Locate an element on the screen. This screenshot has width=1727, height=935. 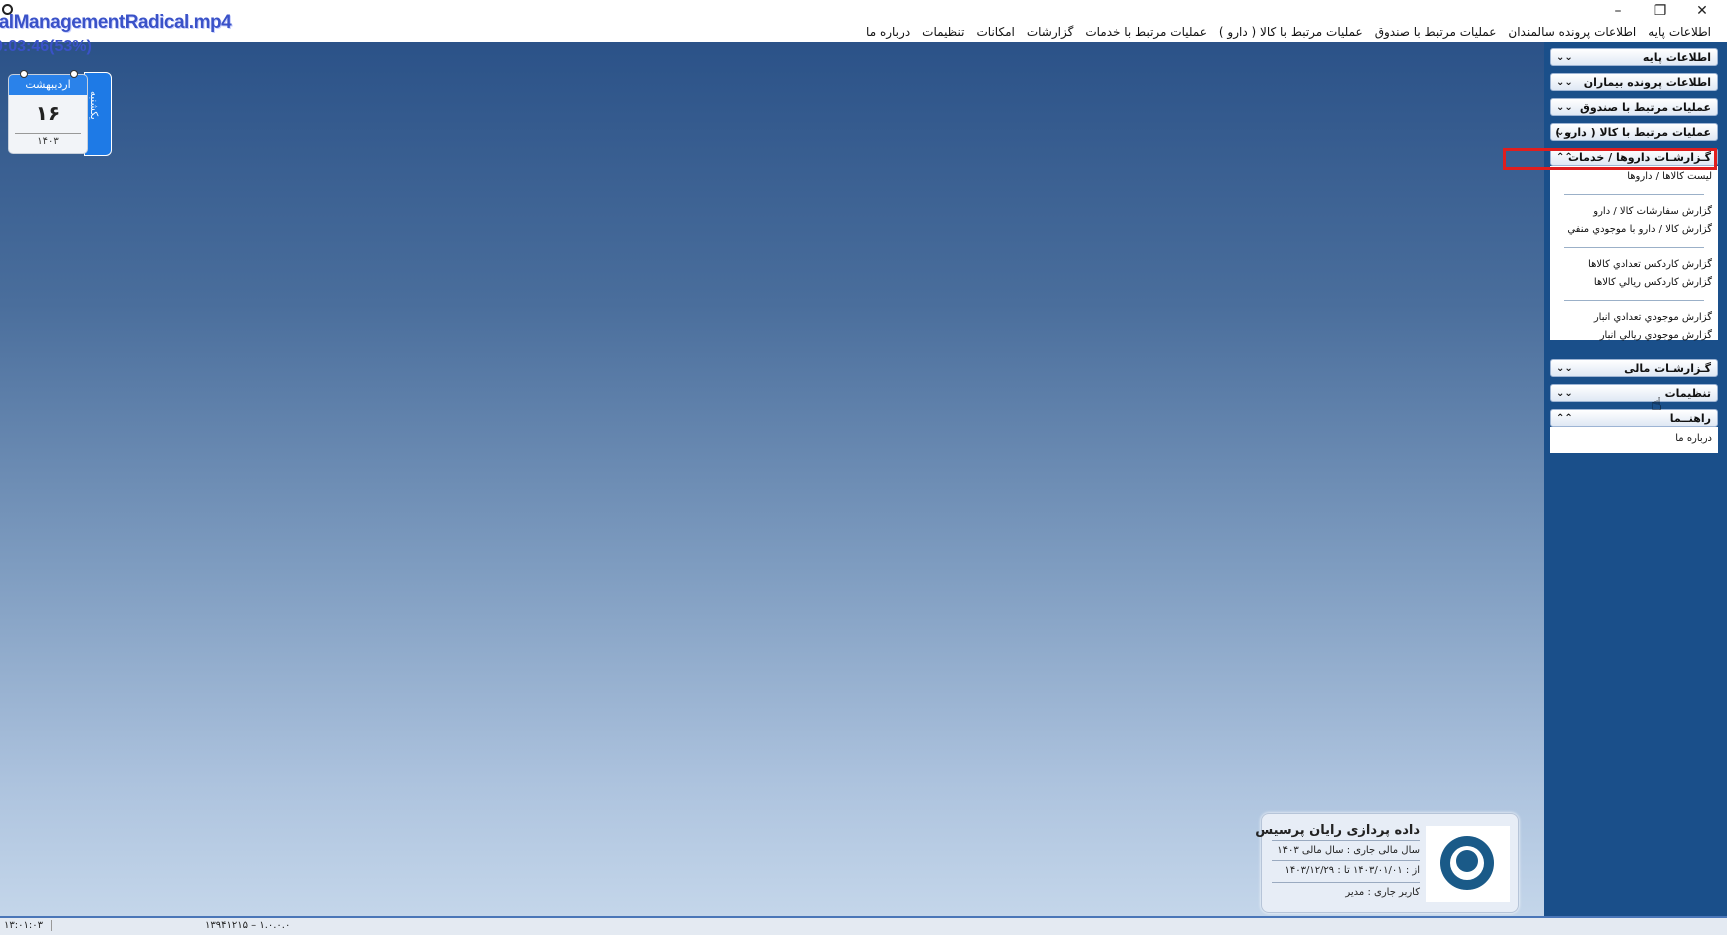
nav-item-goods-list: لیست کالاها / داروها is located at coordinates (1634, 177).